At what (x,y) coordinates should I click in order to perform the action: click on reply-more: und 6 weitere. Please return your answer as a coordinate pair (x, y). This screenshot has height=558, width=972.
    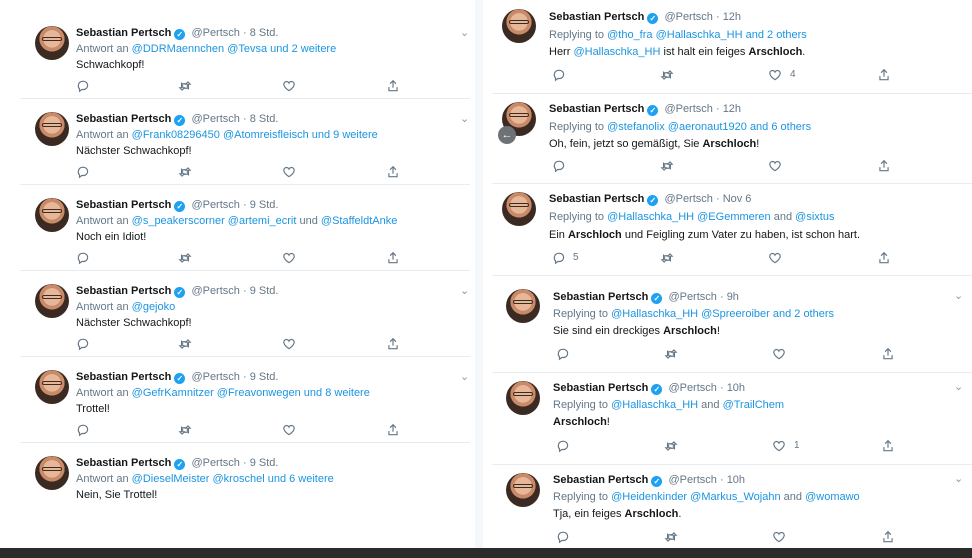
    Looking at the image, I should click on (301, 479).